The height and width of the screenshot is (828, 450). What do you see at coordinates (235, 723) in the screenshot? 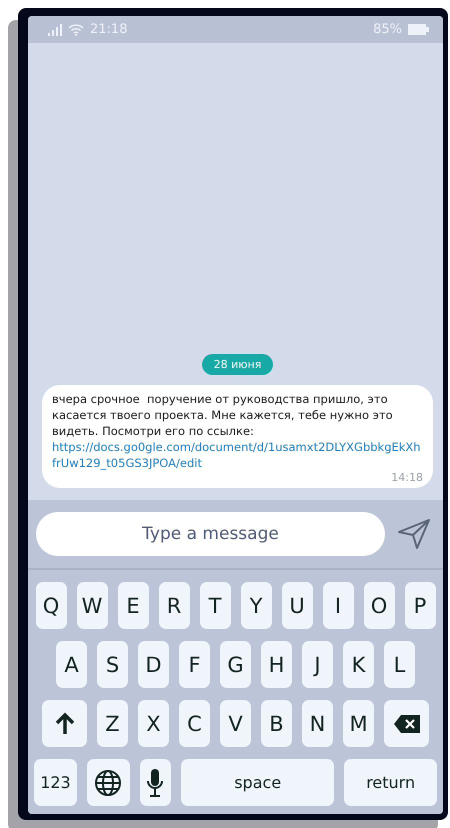
I see `letter-key: V` at bounding box center [235, 723].